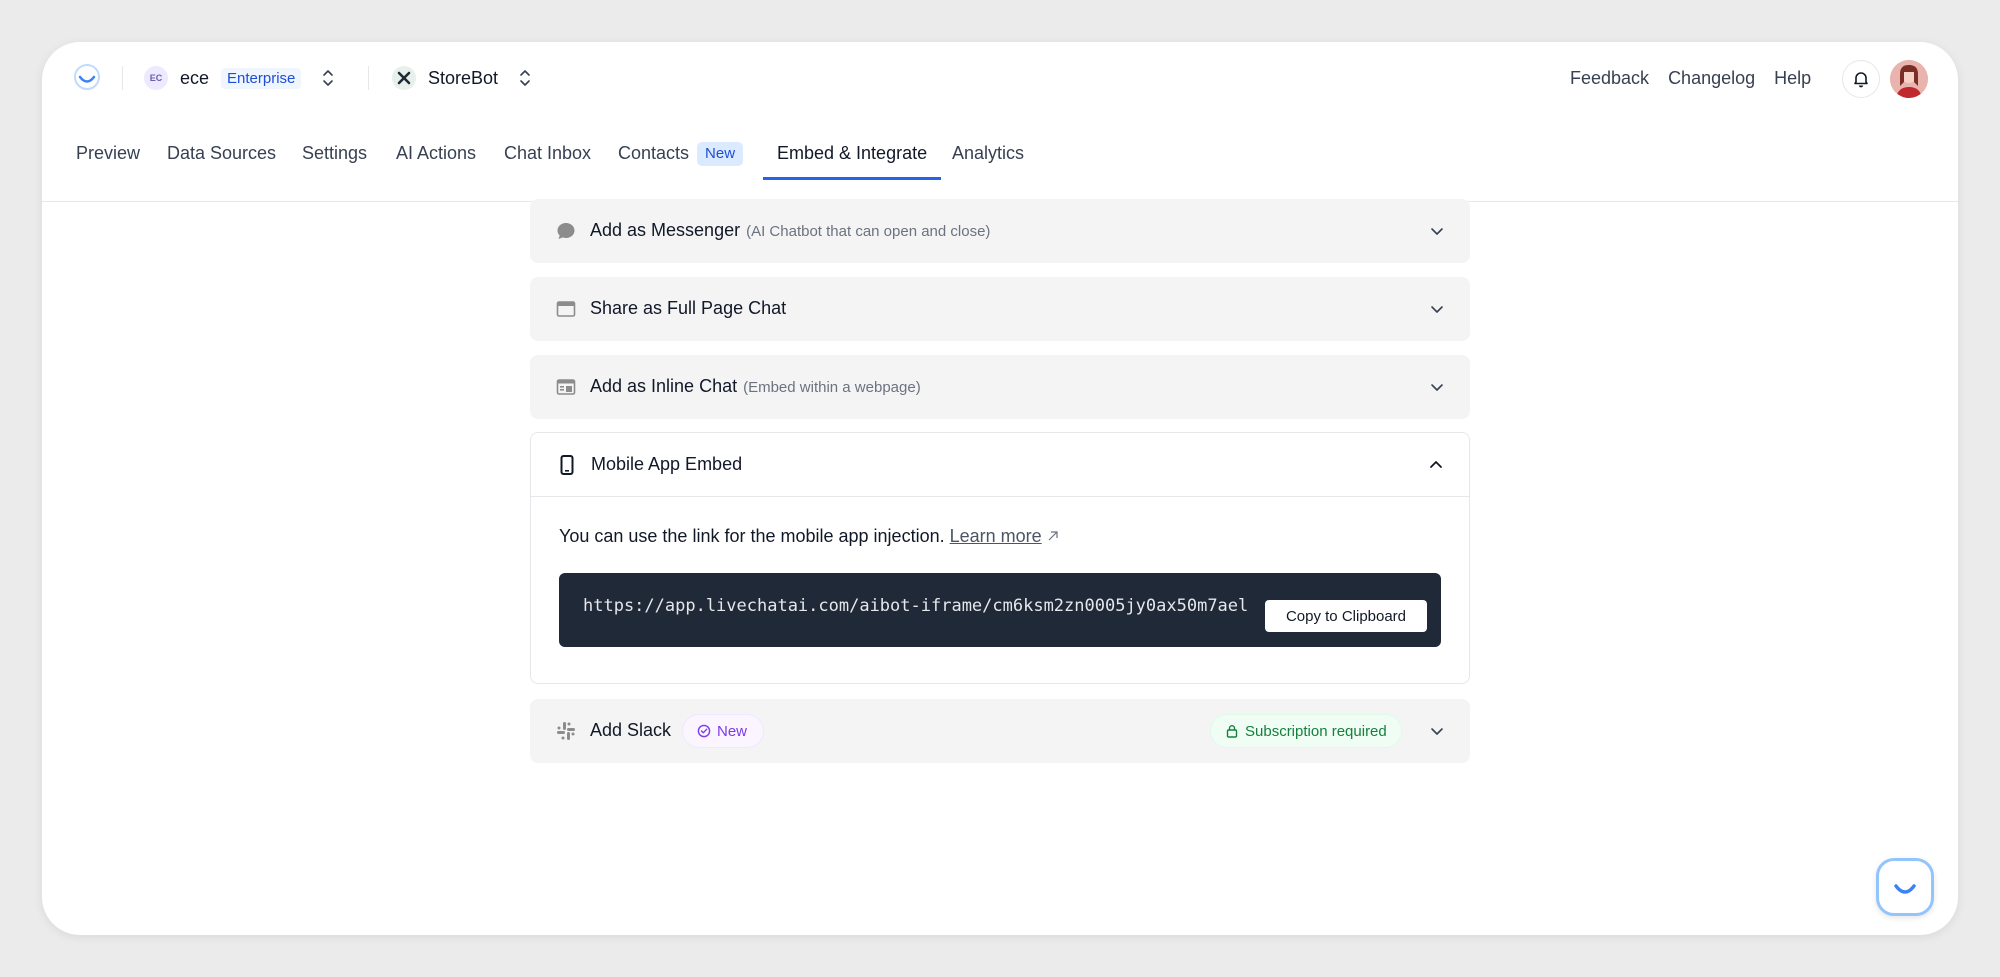 Image resolution: width=2000 pixels, height=977 pixels. Describe the element at coordinates (832, 387) in the screenshot. I see `inline-subtitle: (Embed within a webpage)` at that location.